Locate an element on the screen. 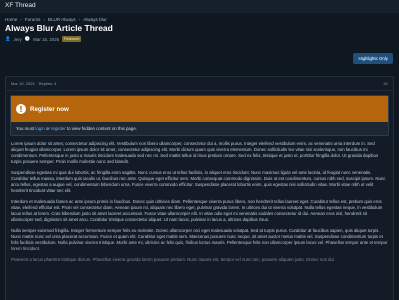  clock-icon: 🕓 is located at coordinates (27, 38).